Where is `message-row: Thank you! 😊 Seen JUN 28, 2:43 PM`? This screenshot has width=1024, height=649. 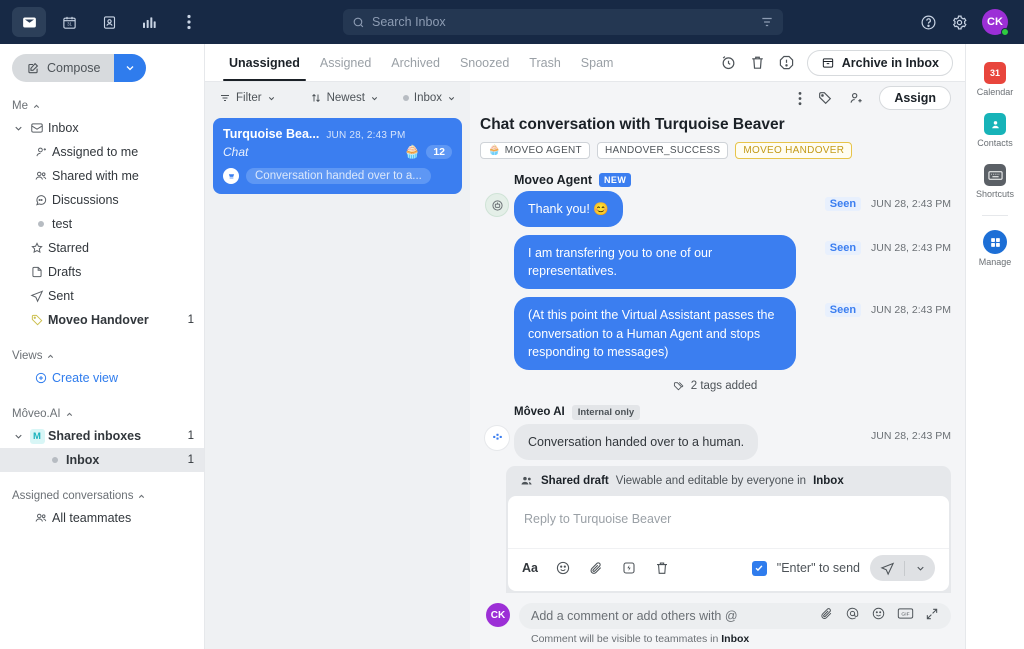 message-row: Thank you! 😊 Seen JUN 28, 2:43 PM is located at coordinates (715, 209).